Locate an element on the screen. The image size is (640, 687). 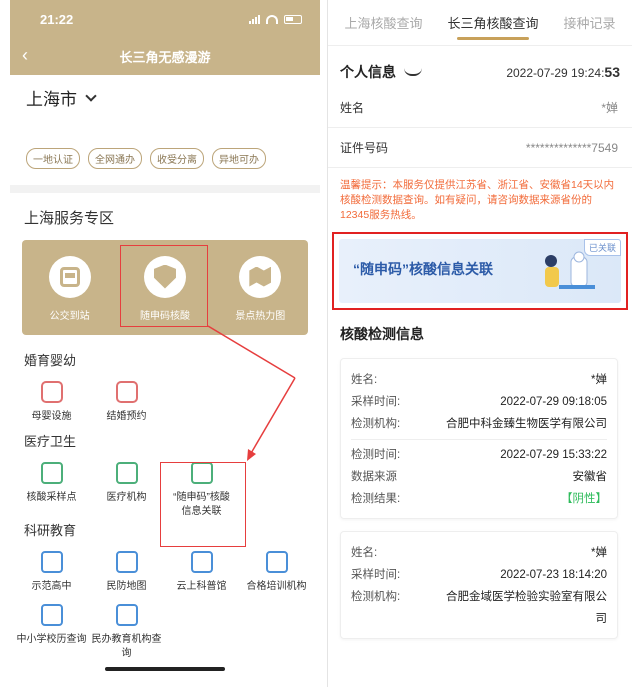
nat-link-banner: “随申码”核酸信息关联 已关联 is located at coordinates (480, 271).